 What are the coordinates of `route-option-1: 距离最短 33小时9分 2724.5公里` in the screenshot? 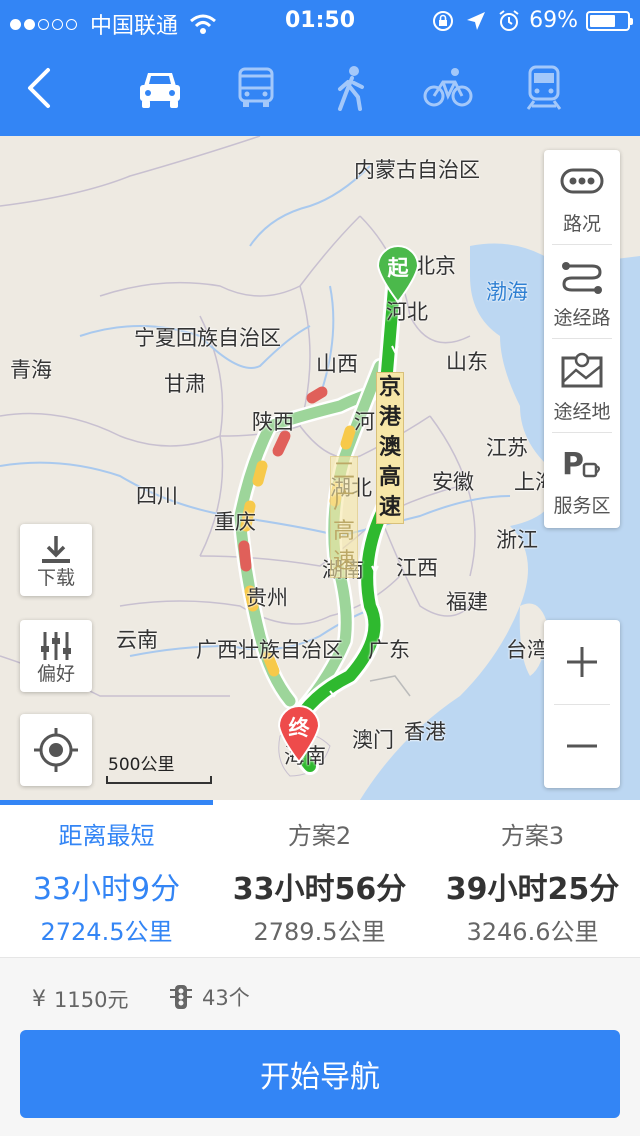 It's located at (106, 879).